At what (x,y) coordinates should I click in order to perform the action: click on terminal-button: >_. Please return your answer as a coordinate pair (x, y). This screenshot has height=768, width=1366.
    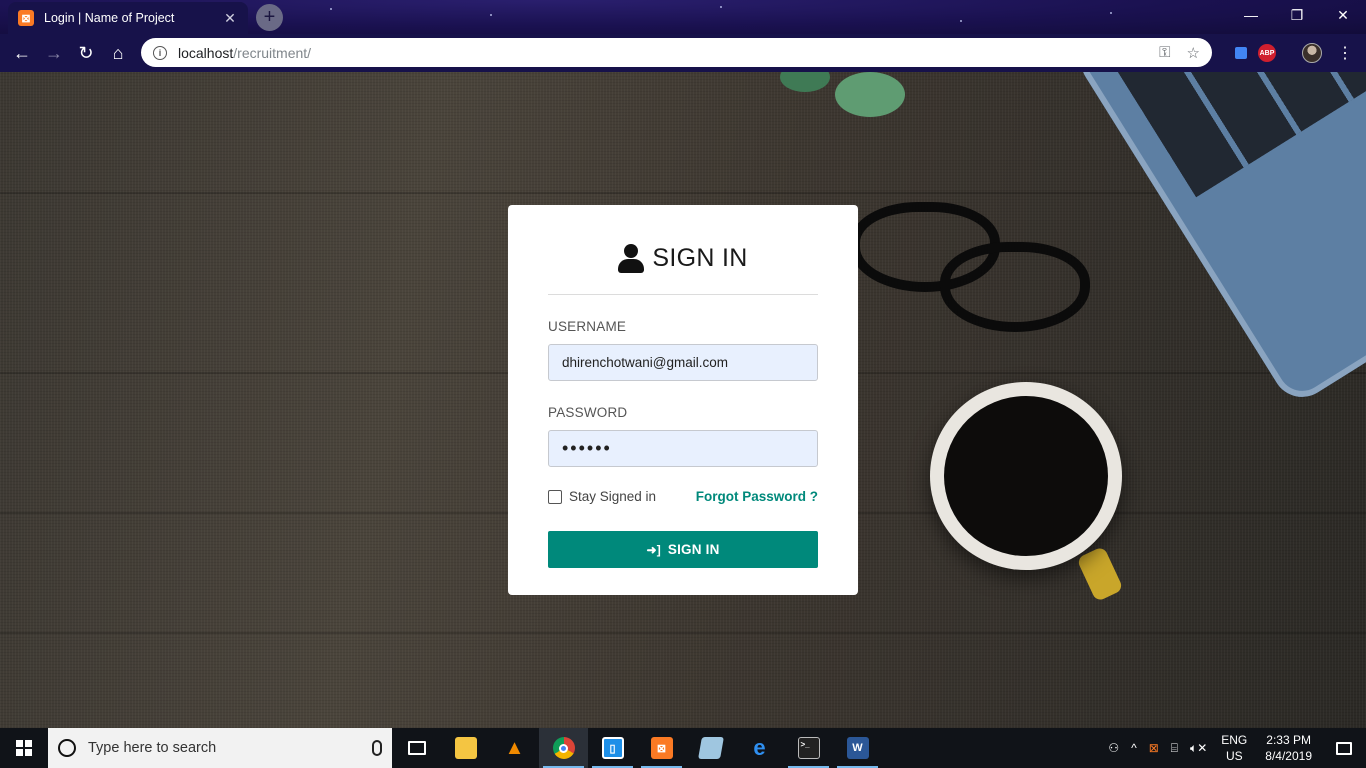
    Looking at the image, I should click on (808, 748).